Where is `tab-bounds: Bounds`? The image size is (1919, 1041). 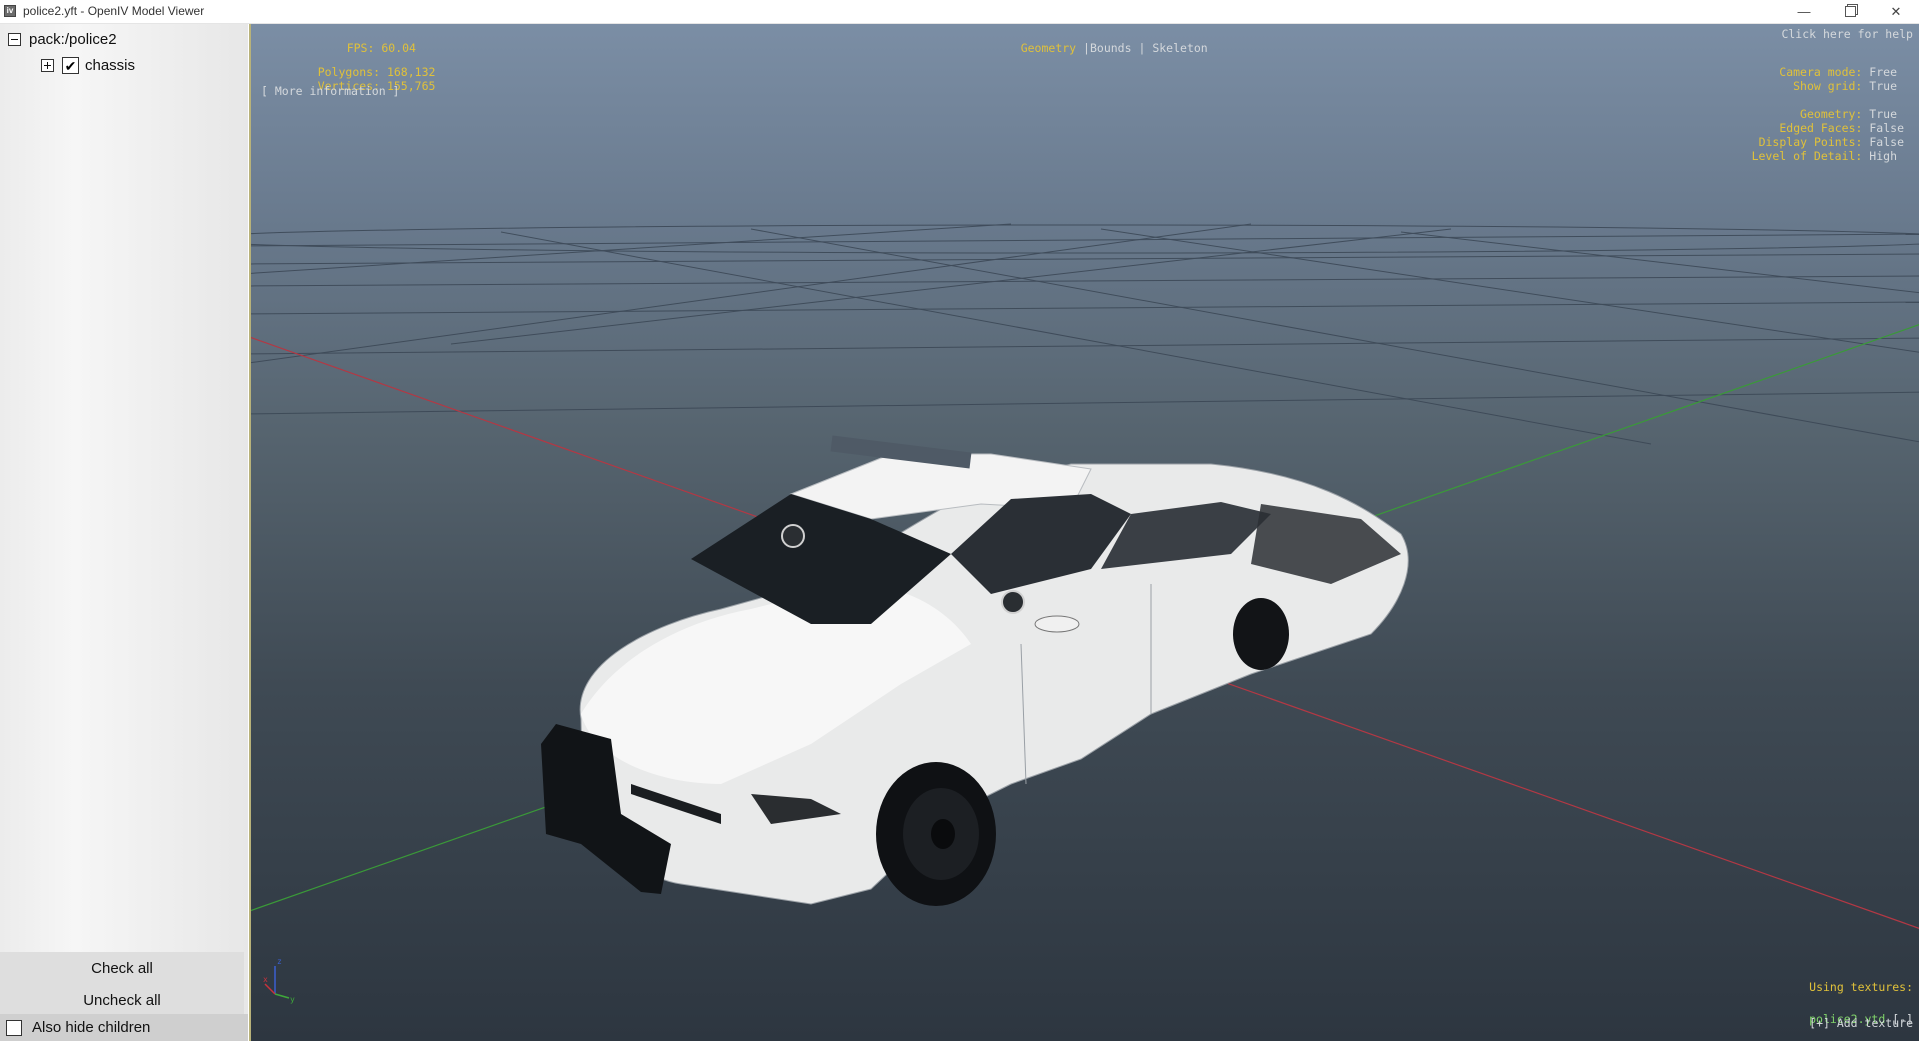
tab-bounds: Bounds is located at coordinates (1111, 48).